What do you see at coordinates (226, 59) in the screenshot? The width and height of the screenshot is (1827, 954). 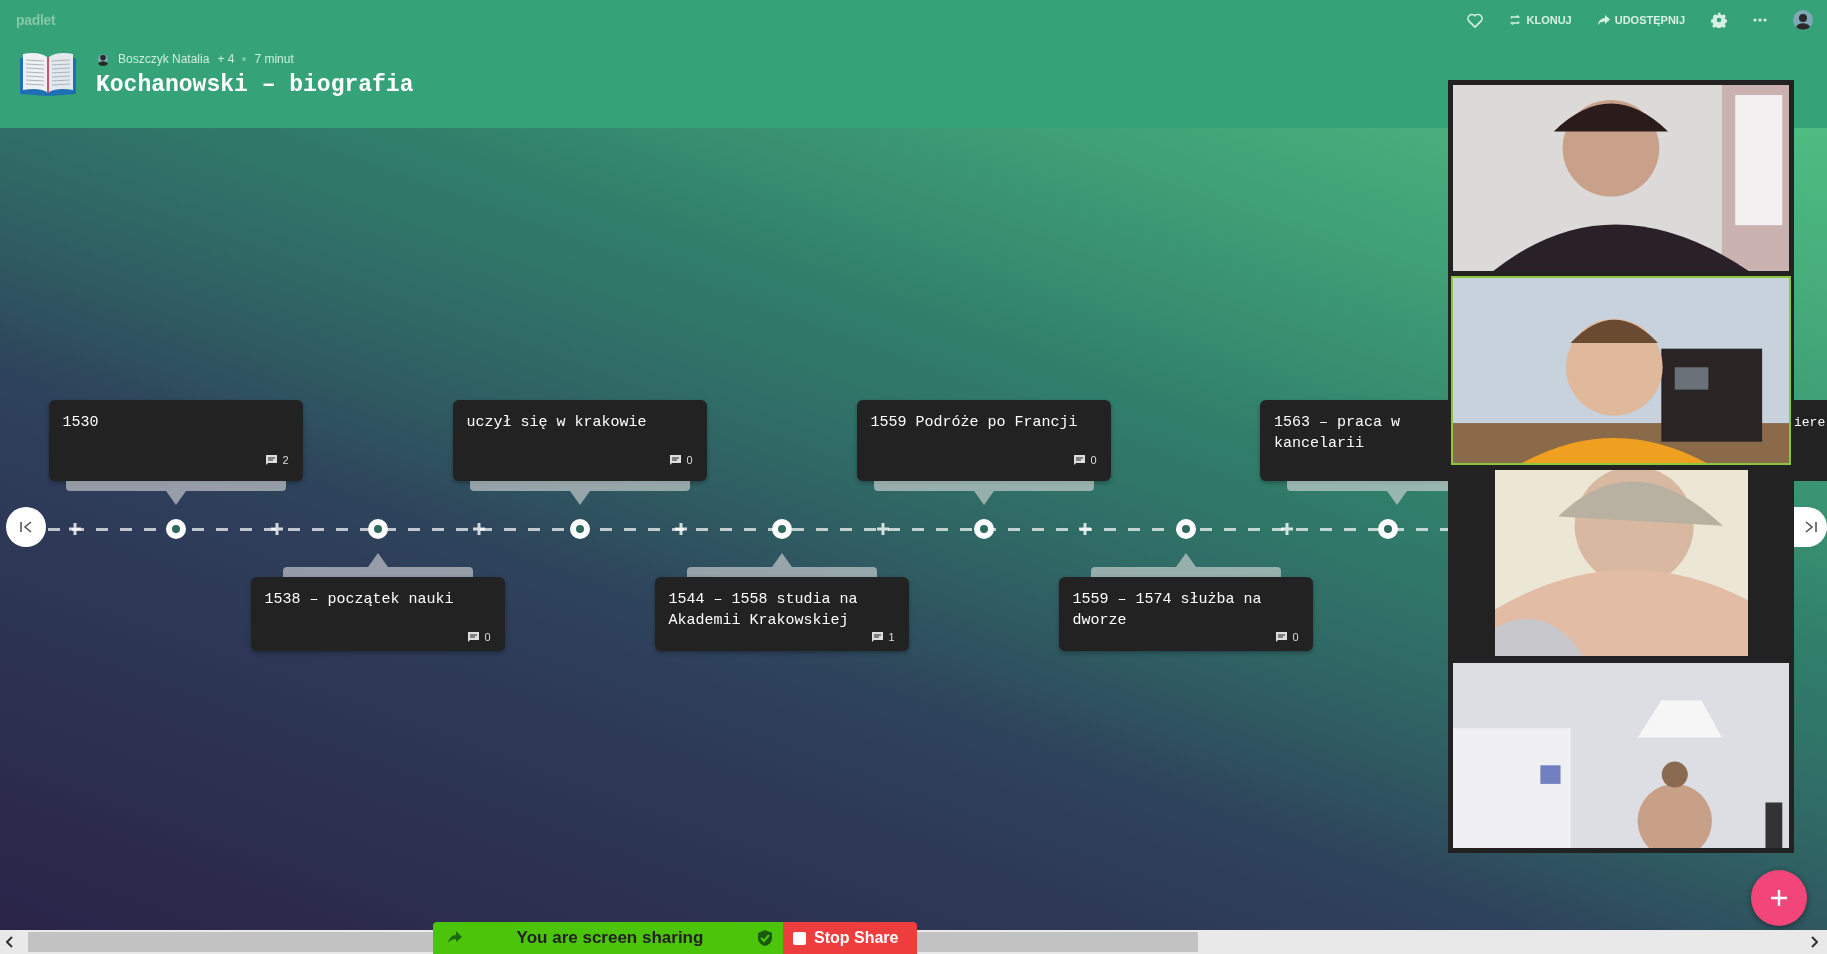 I see `collaborator-count: + 4` at bounding box center [226, 59].